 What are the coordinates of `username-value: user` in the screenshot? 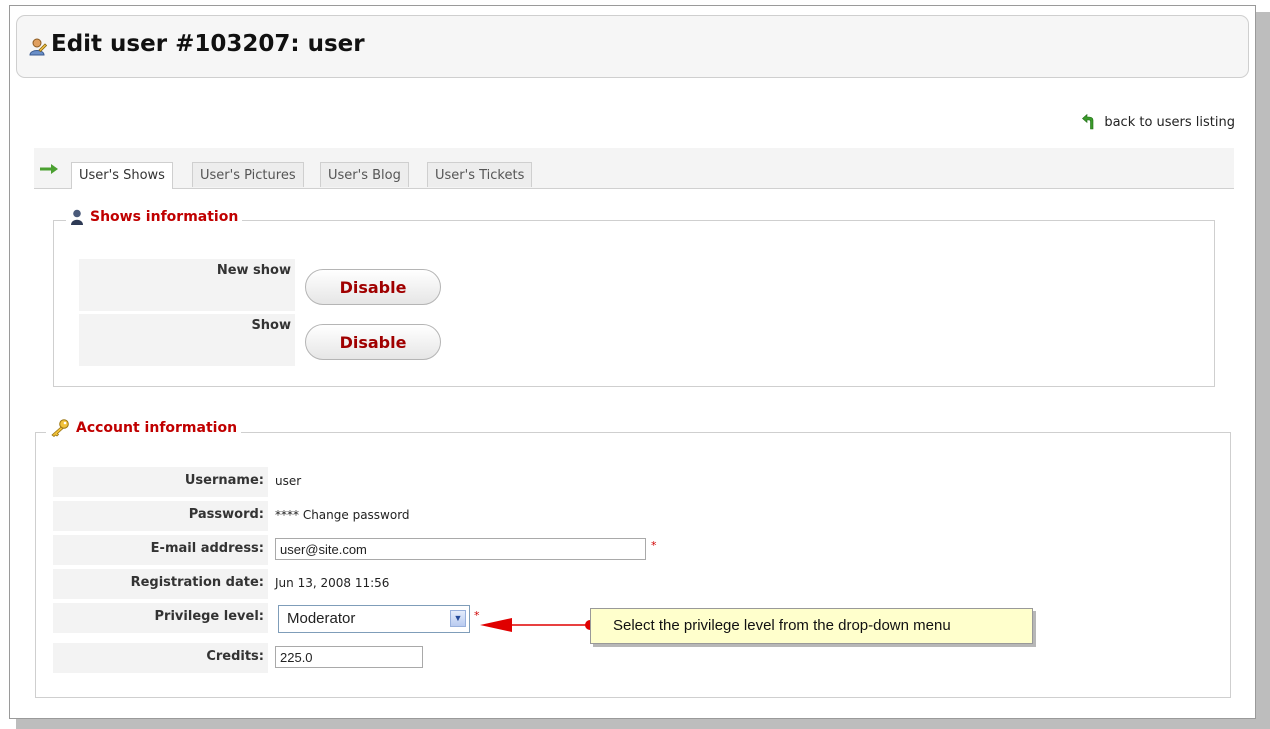 It's located at (288, 481).